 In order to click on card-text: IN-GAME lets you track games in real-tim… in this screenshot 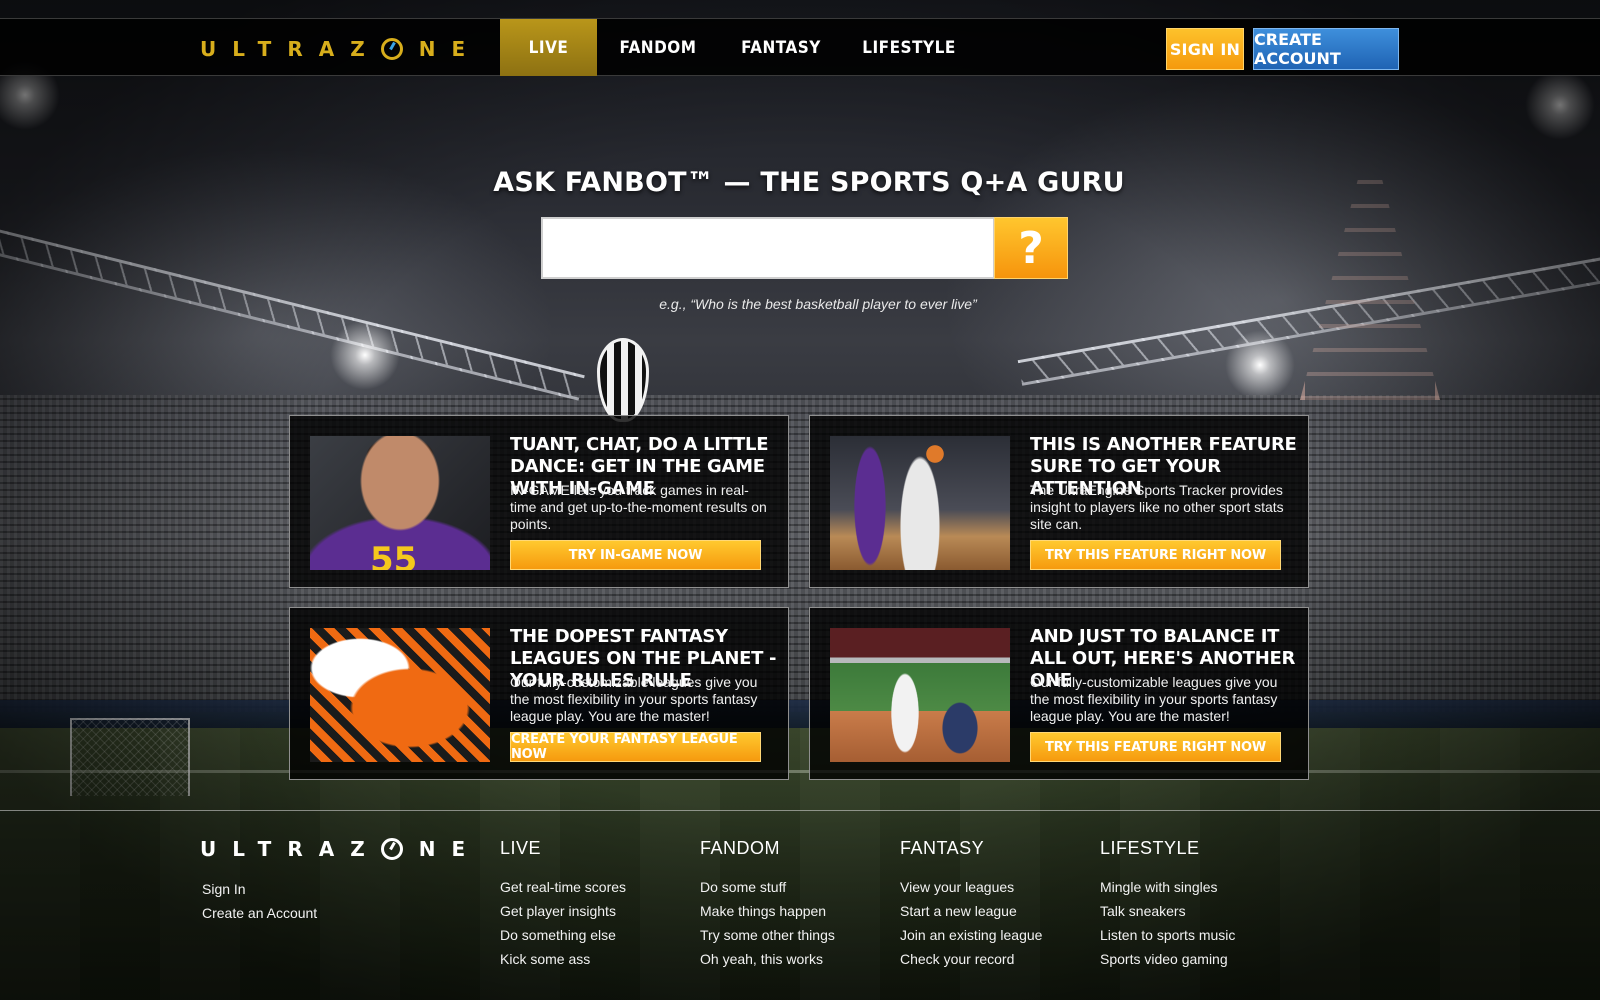, I will do `click(638, 507)`.